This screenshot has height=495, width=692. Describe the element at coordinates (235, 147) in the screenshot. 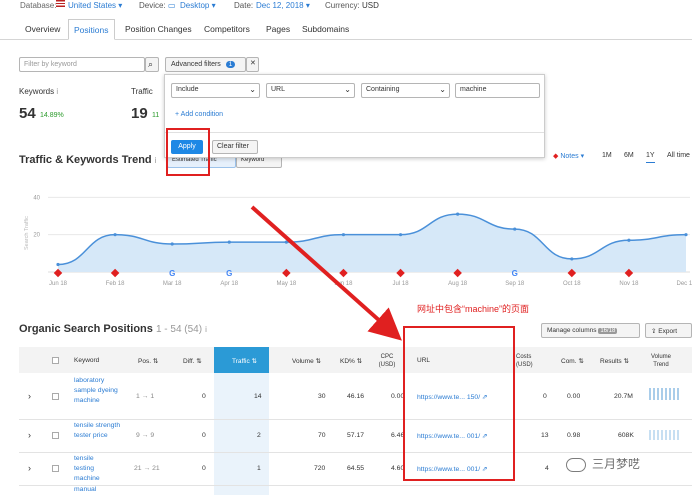

I see `clear-filter-button: Clear filter` at that location.